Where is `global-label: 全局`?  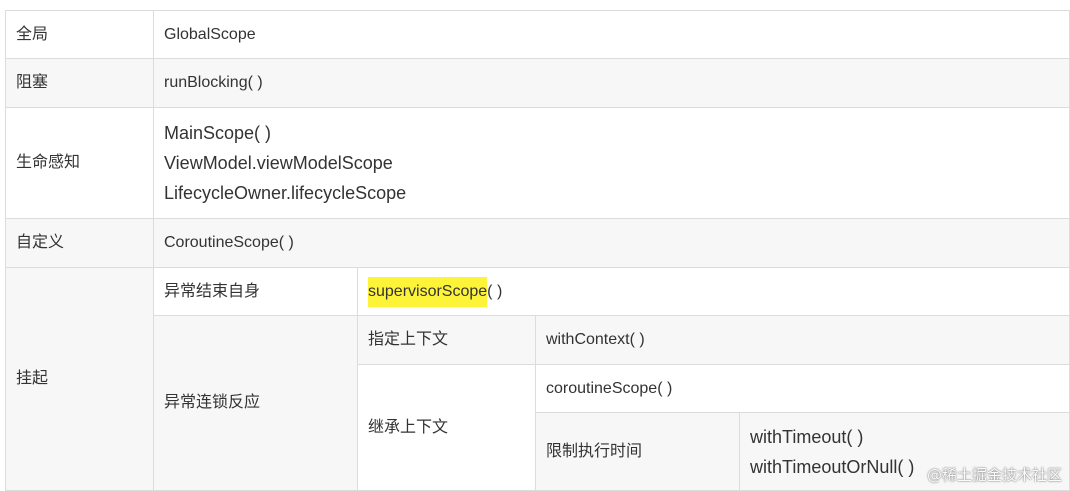
global-label: 全局 is located at coordinates (80, 35).